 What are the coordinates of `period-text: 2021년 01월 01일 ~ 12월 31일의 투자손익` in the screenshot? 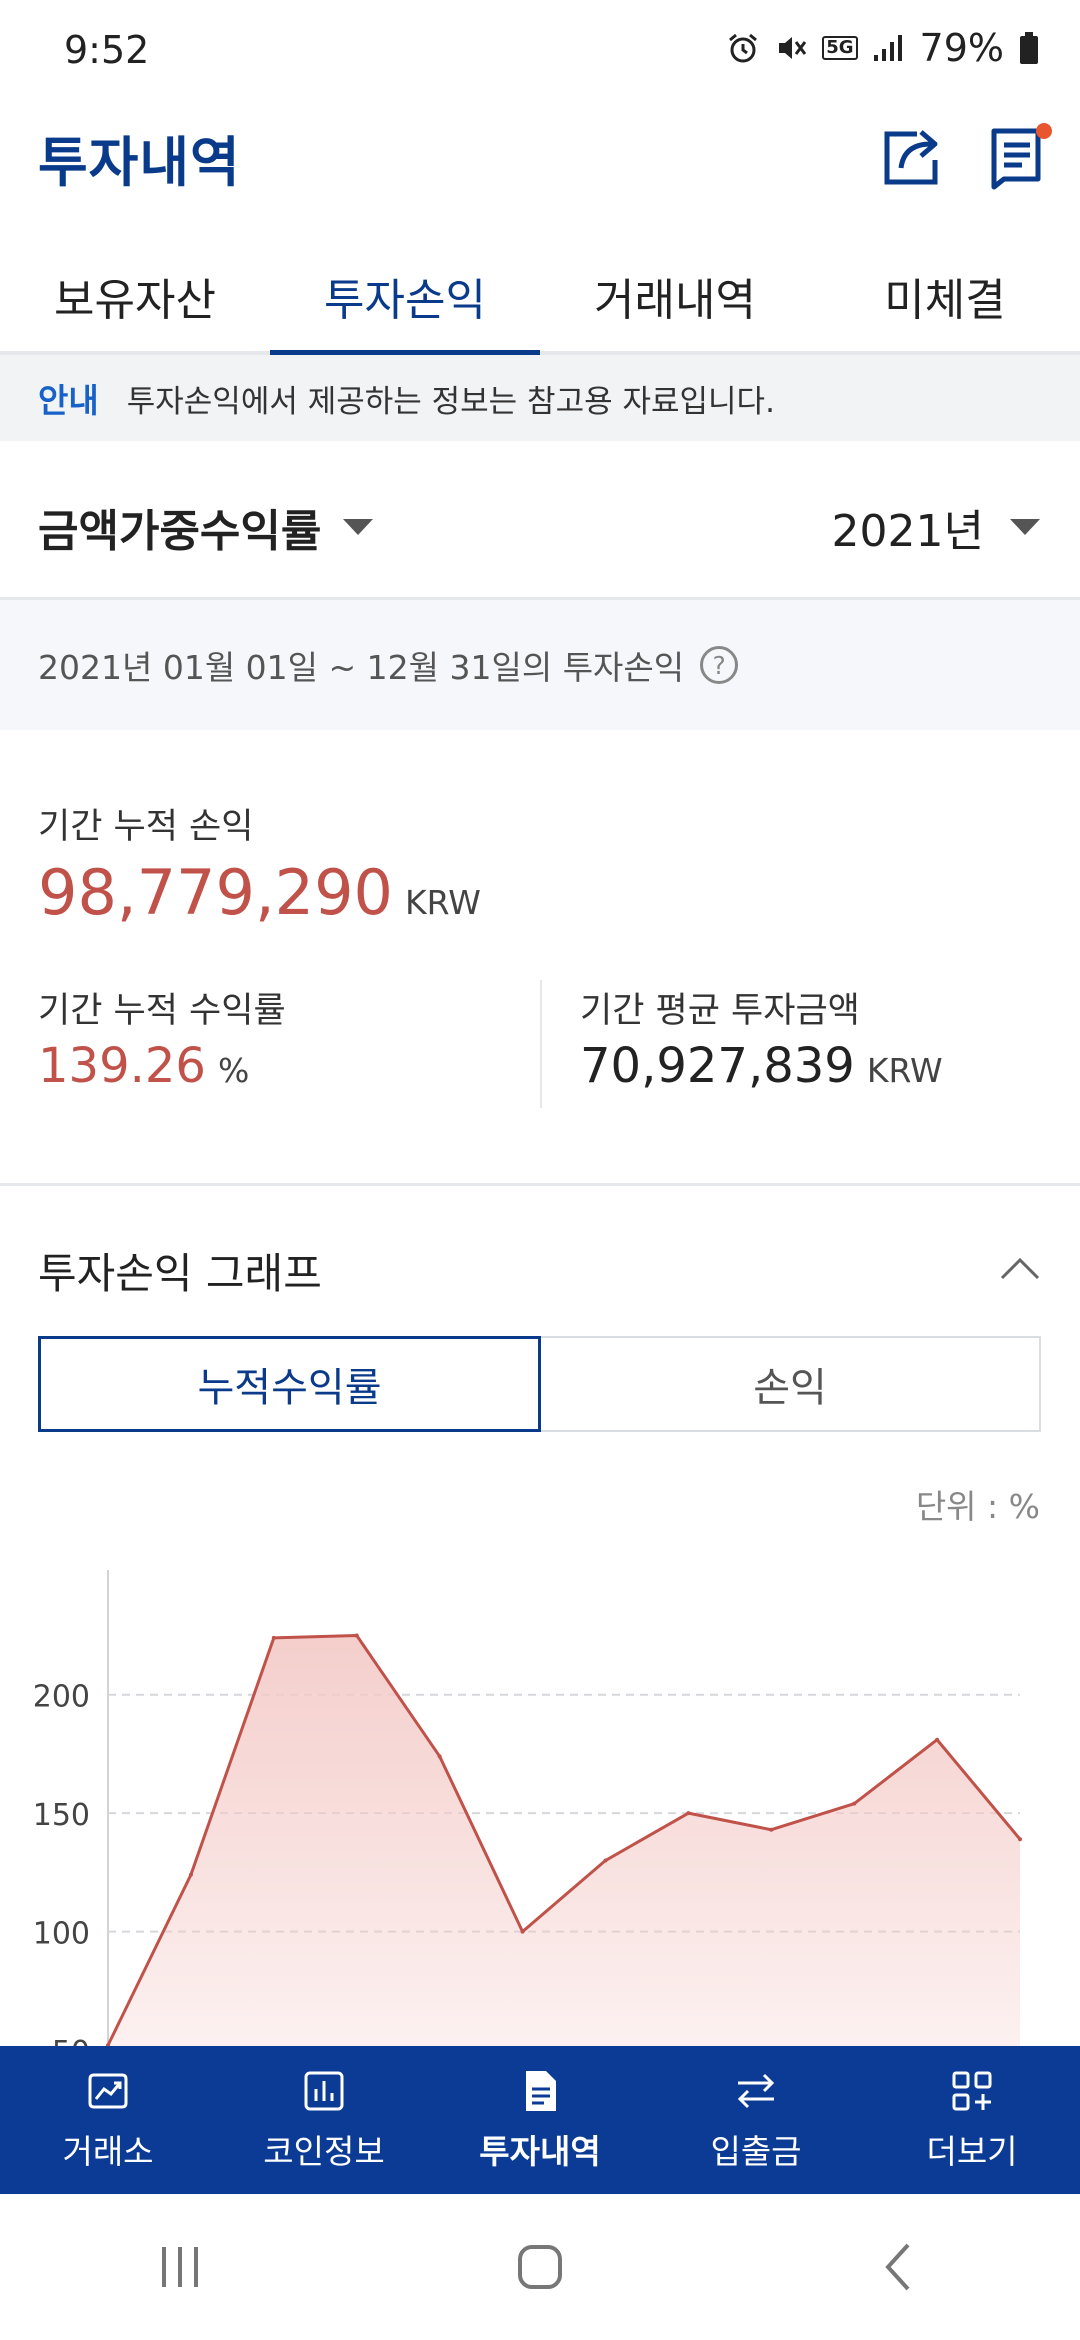 It's located at (361, 667).